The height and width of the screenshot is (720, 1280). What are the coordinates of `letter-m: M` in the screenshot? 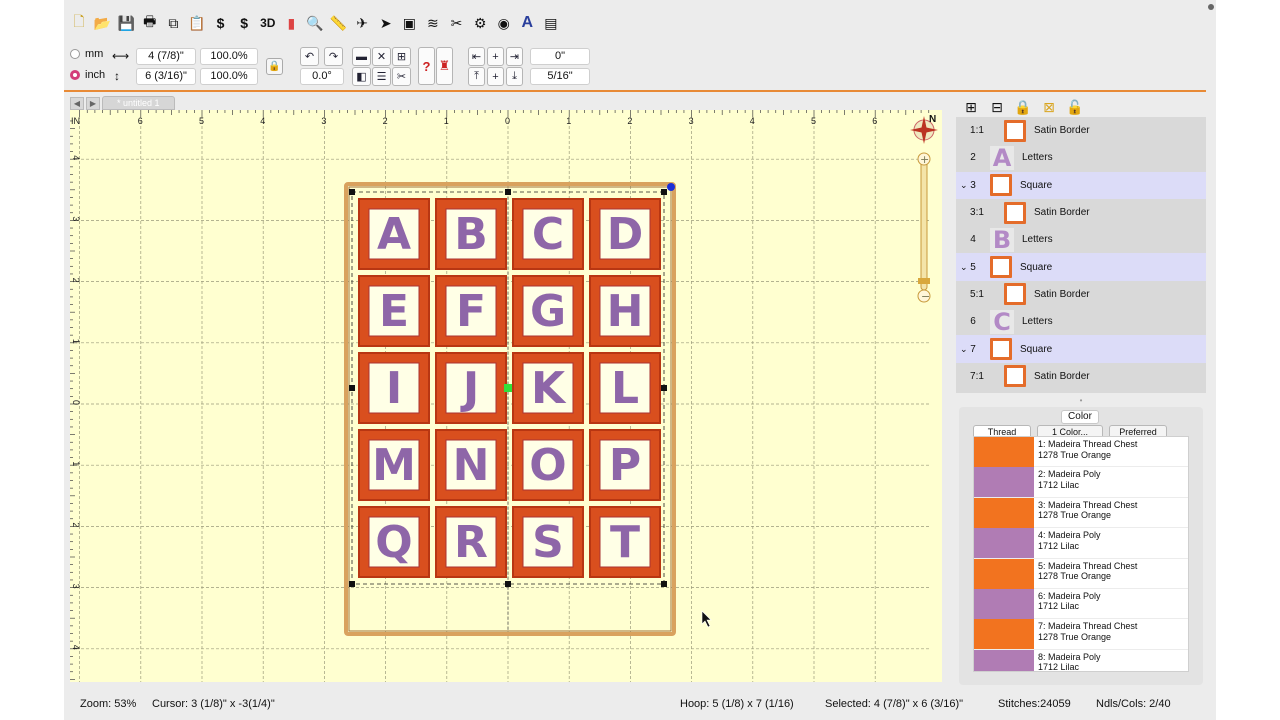 It's located at (394, 465).